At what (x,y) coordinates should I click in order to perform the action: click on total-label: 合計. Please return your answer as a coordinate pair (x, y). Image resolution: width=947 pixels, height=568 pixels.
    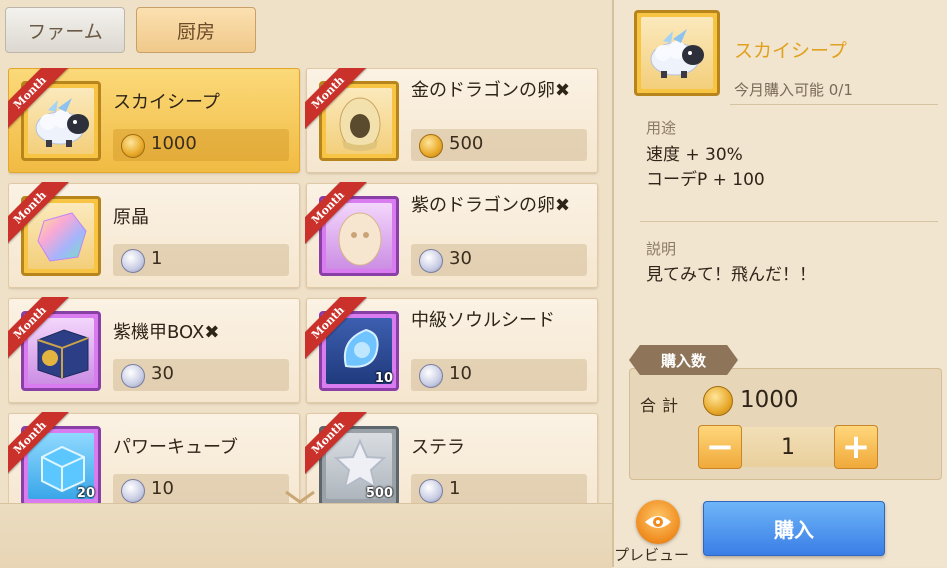
    Looking at the image, I should click on (662, 405).